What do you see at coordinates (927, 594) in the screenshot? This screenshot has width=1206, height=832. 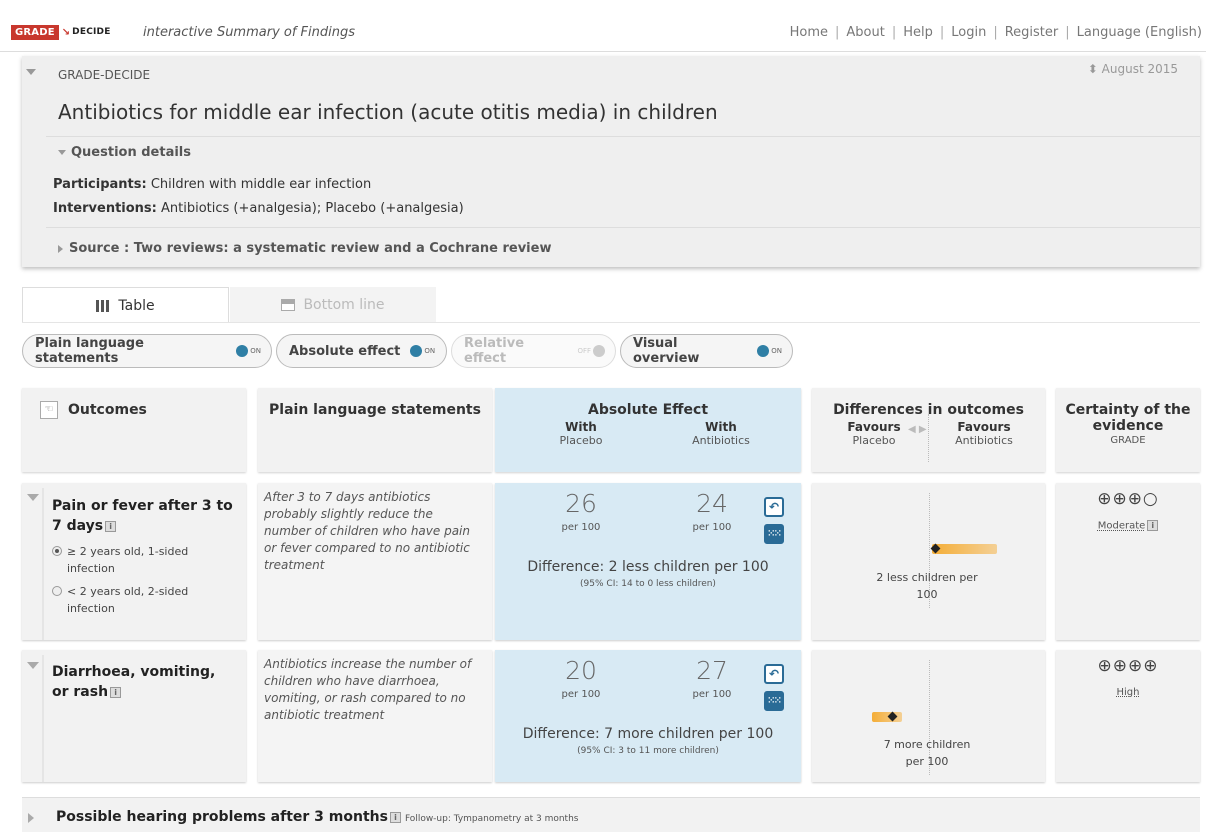 I see `difference-note-line: 100` at bounding box center [927, 594].